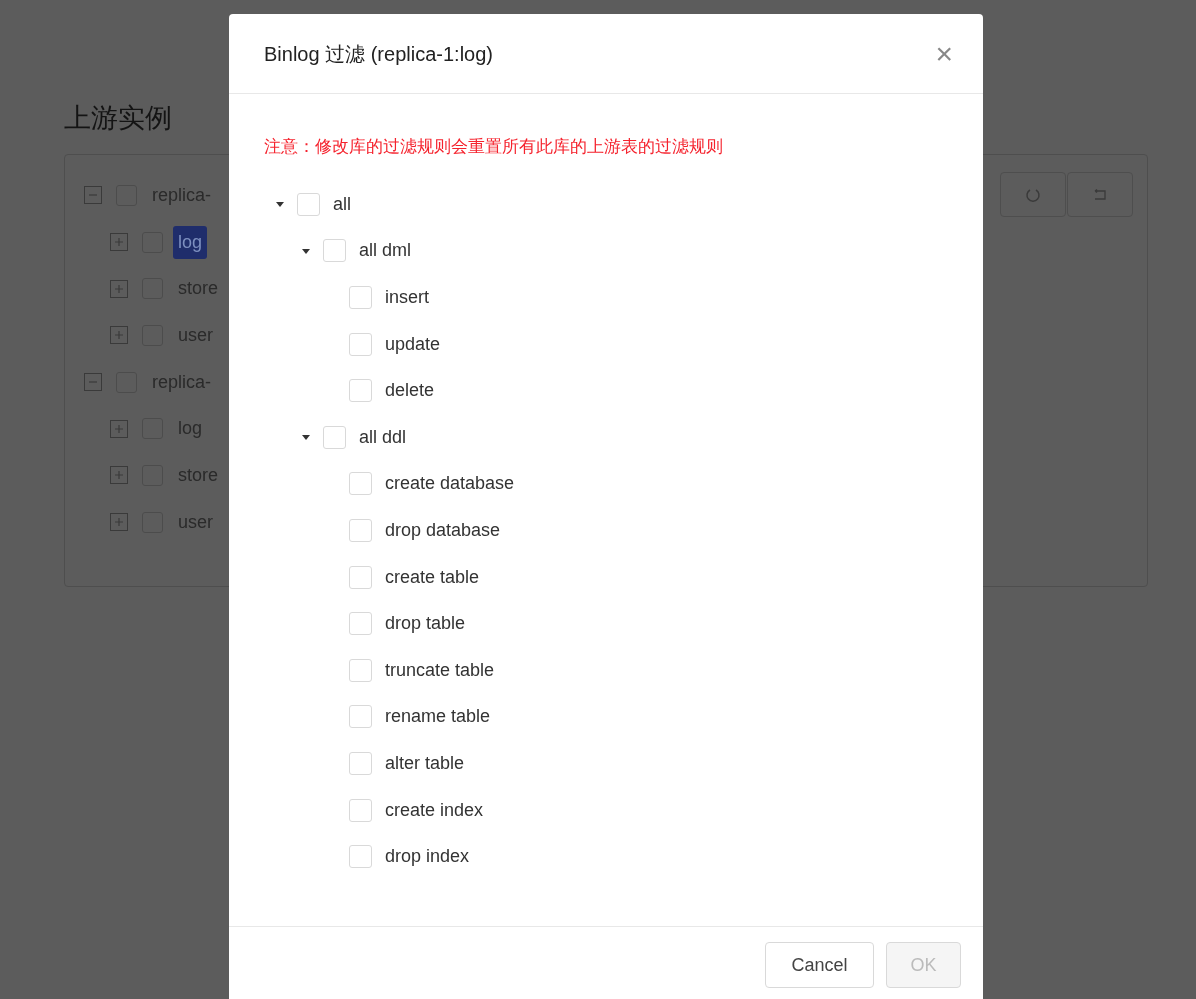  Describe the element at coordinates (413, 344) in the screenshot. I see `filter-label: update` at that location.